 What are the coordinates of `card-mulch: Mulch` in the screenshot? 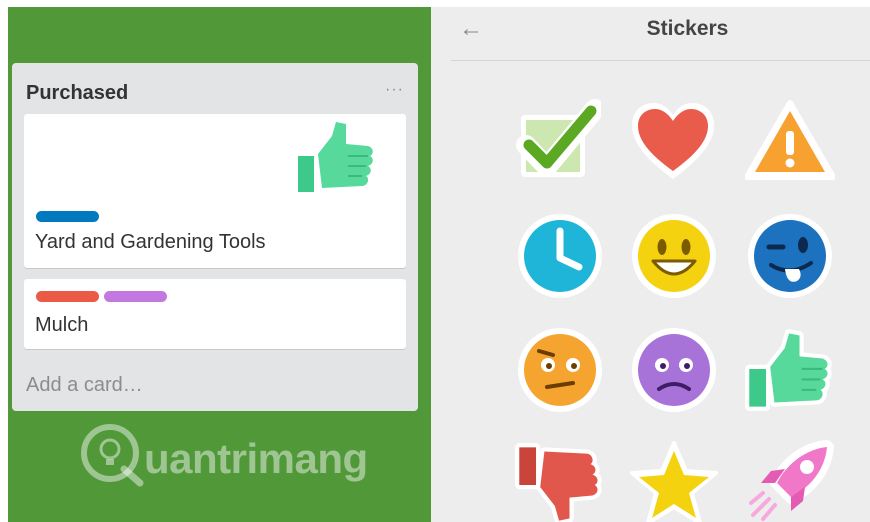 It's located at (215, 314).